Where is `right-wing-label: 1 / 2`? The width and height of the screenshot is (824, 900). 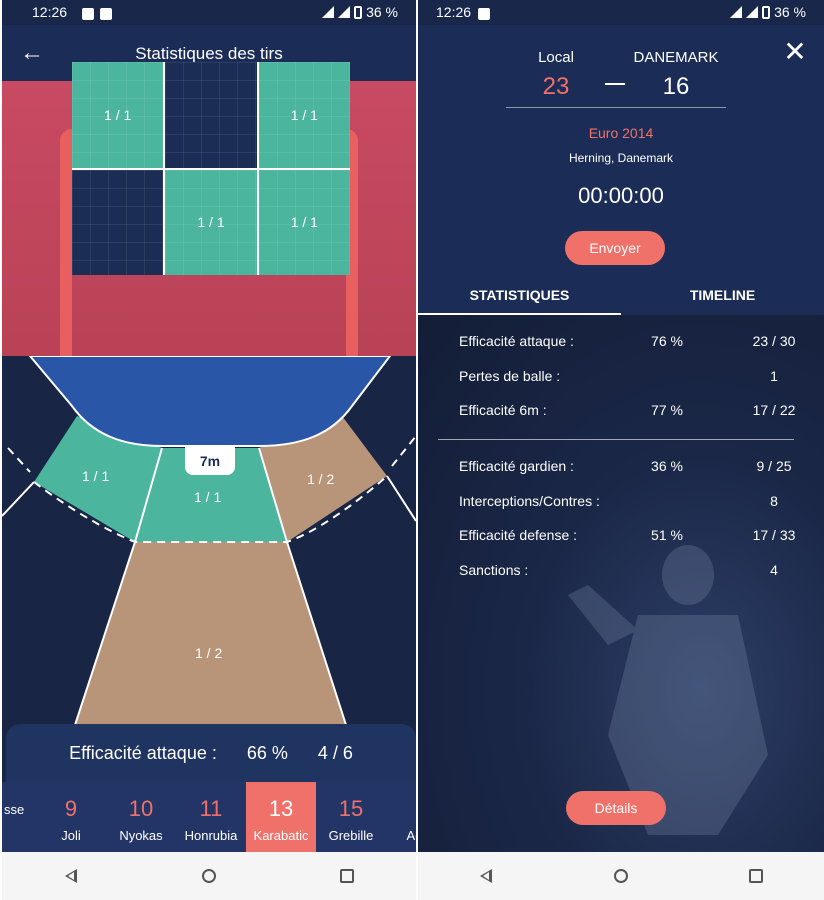
right-wing-label: 1 / 2 is located at coordinates (320, 479).